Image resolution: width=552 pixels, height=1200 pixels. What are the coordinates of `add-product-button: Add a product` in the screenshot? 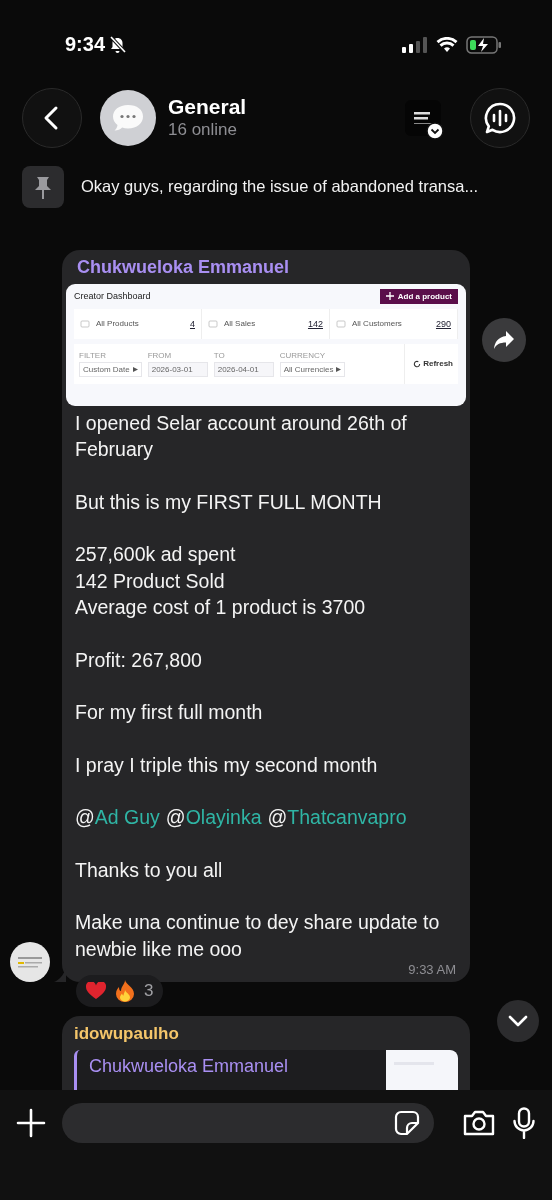 It's located at (418, 296).